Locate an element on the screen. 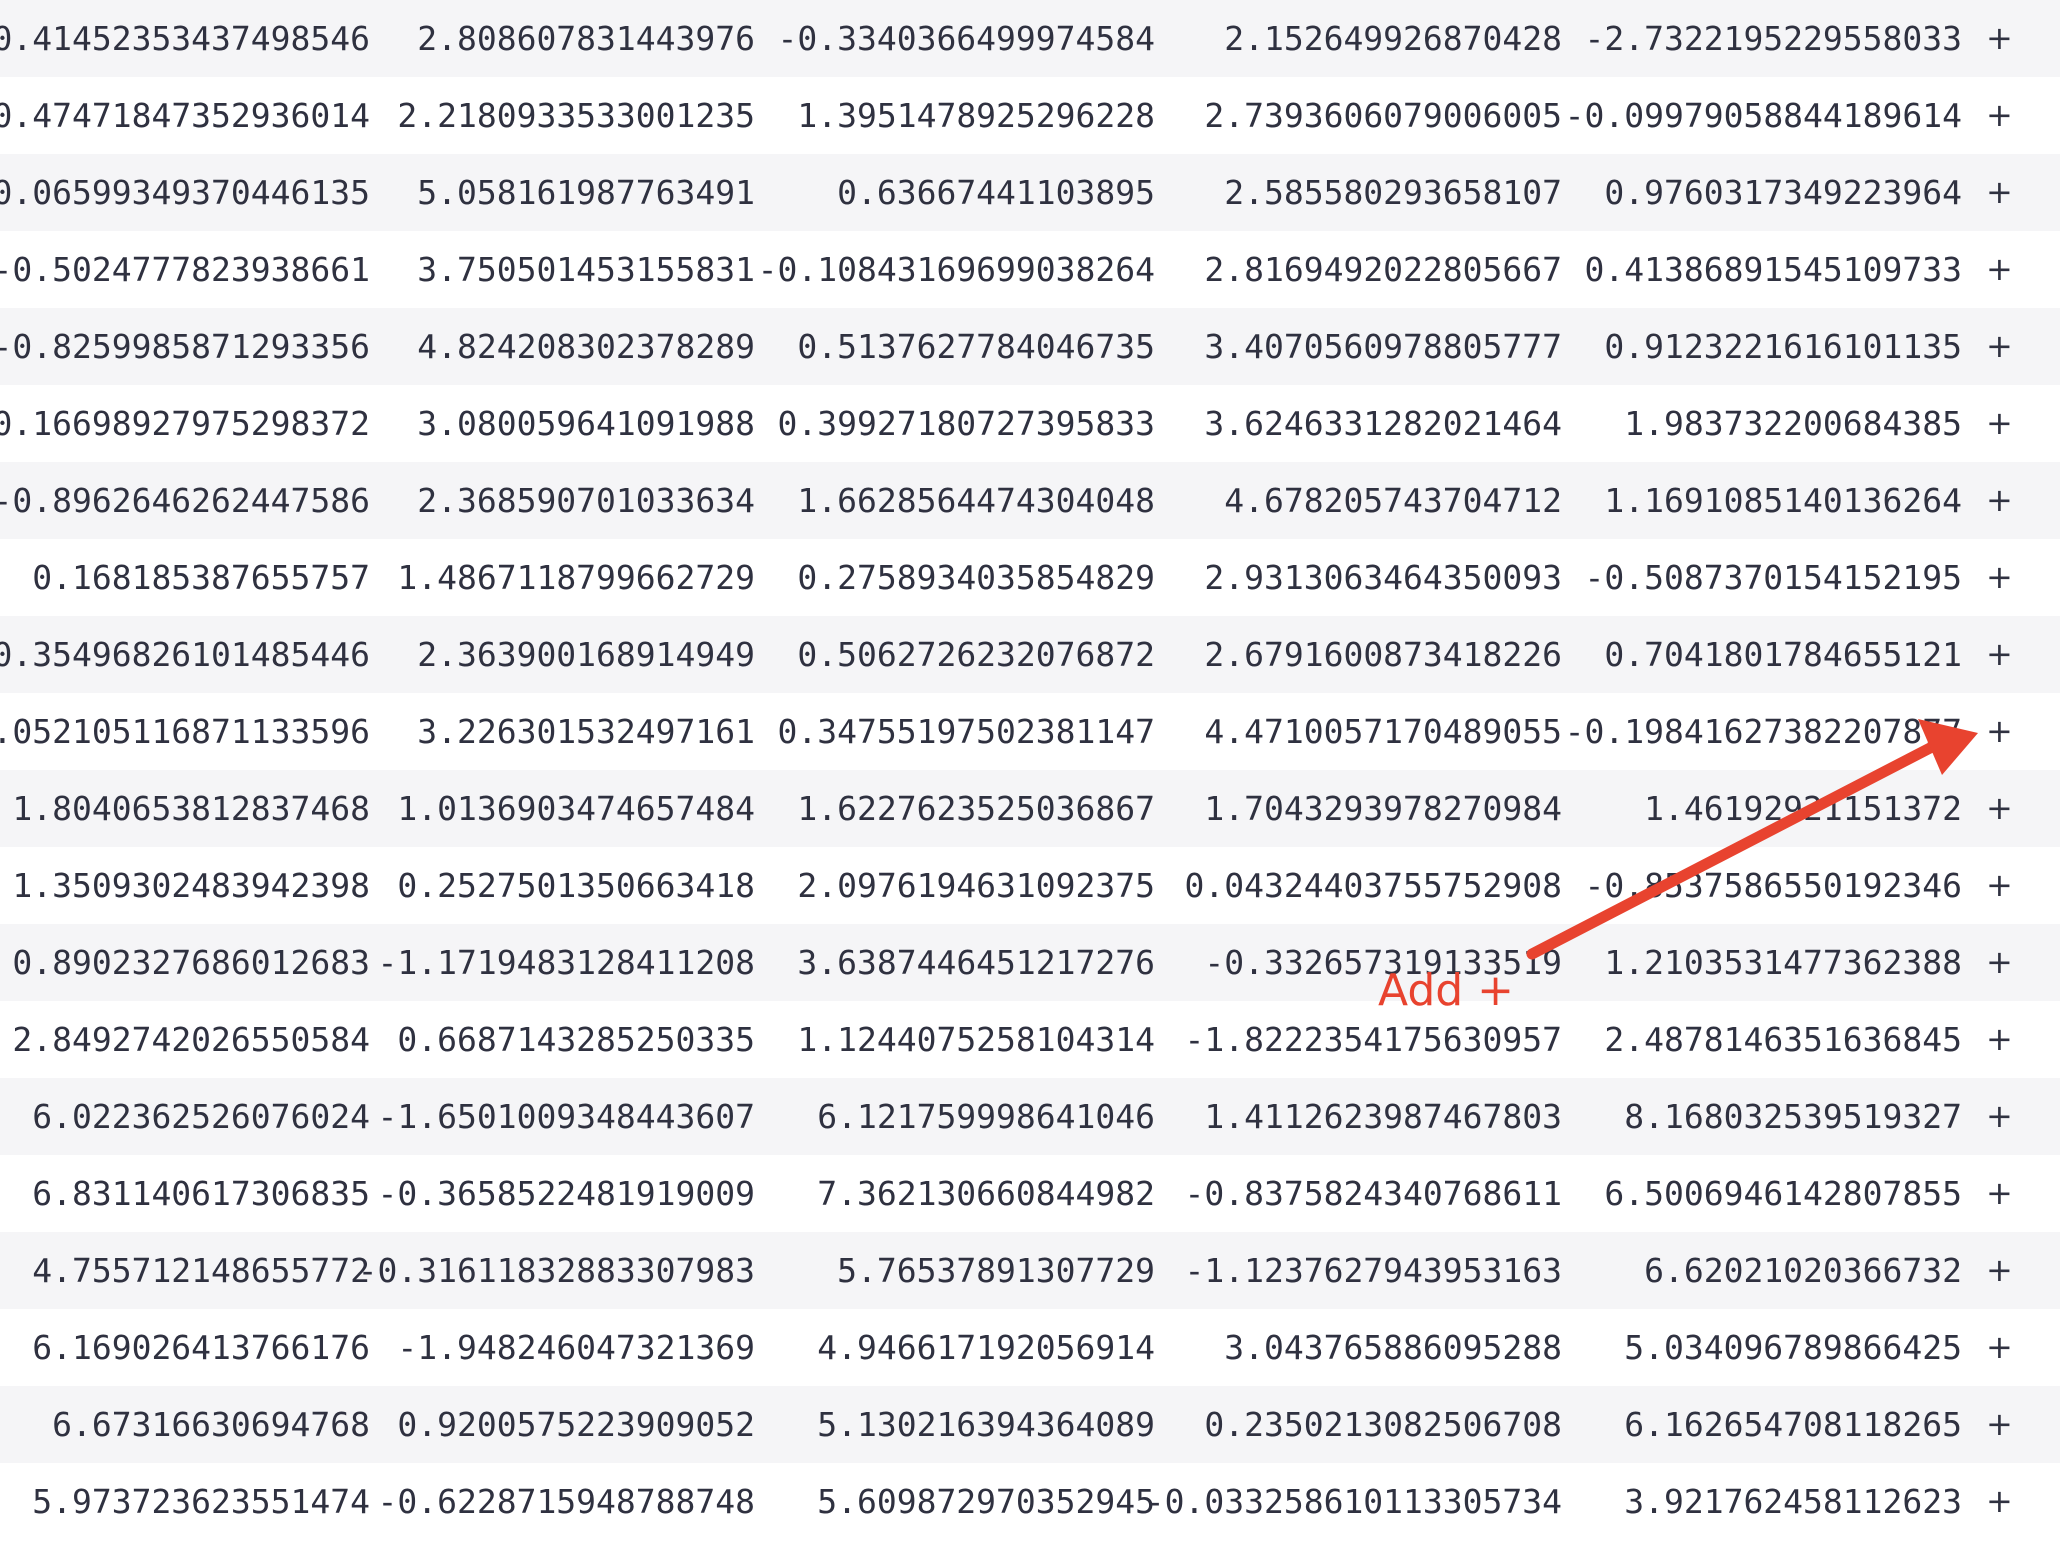  table-cell: -1.1719483128411208 is located at coordinates (566, 962).